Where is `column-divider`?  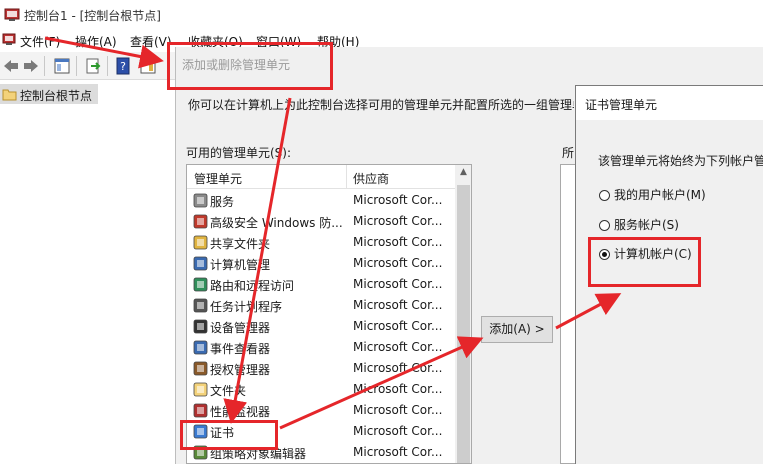
column-divider is located at coordinates (346, 177).